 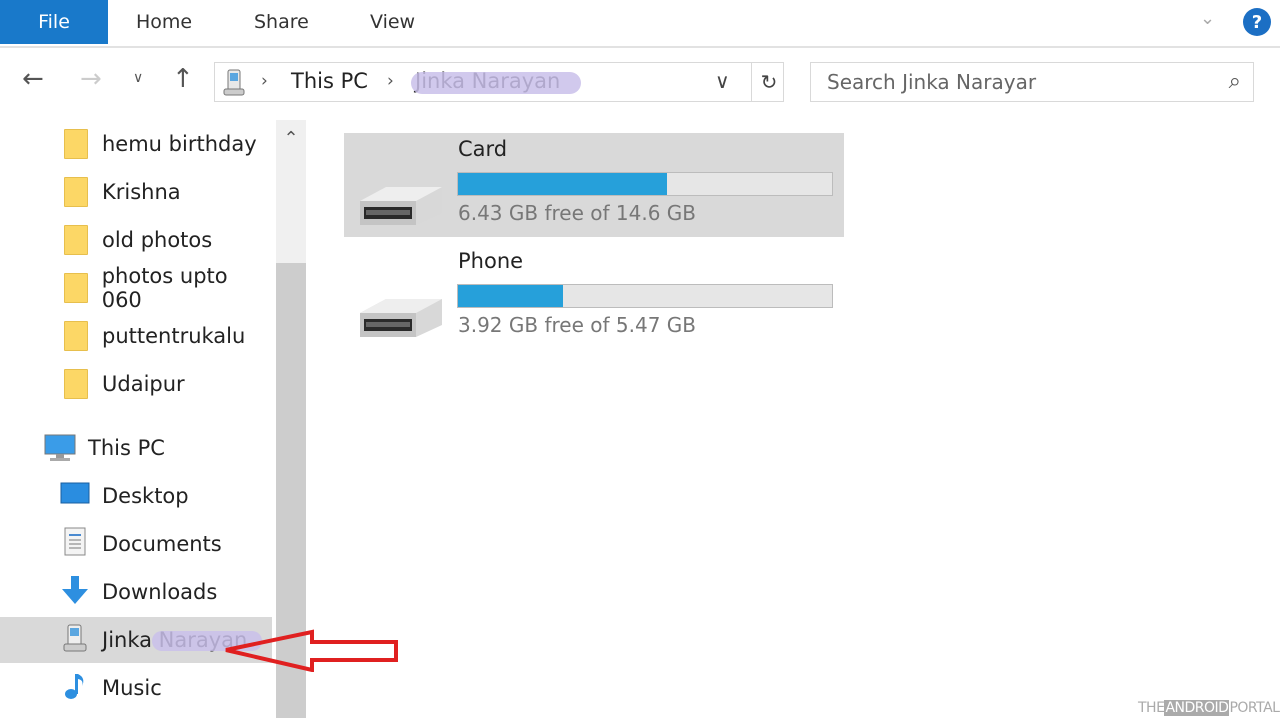 I want to click on annotation-arrow, so click(x=311, y=650).